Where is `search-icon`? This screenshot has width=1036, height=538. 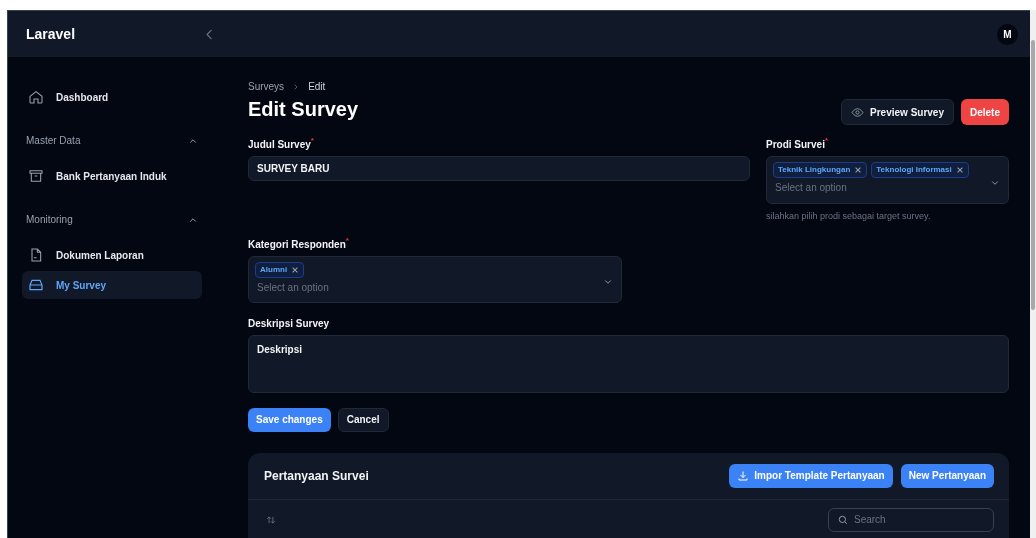
search-icon is located at coordinates (843, 519).